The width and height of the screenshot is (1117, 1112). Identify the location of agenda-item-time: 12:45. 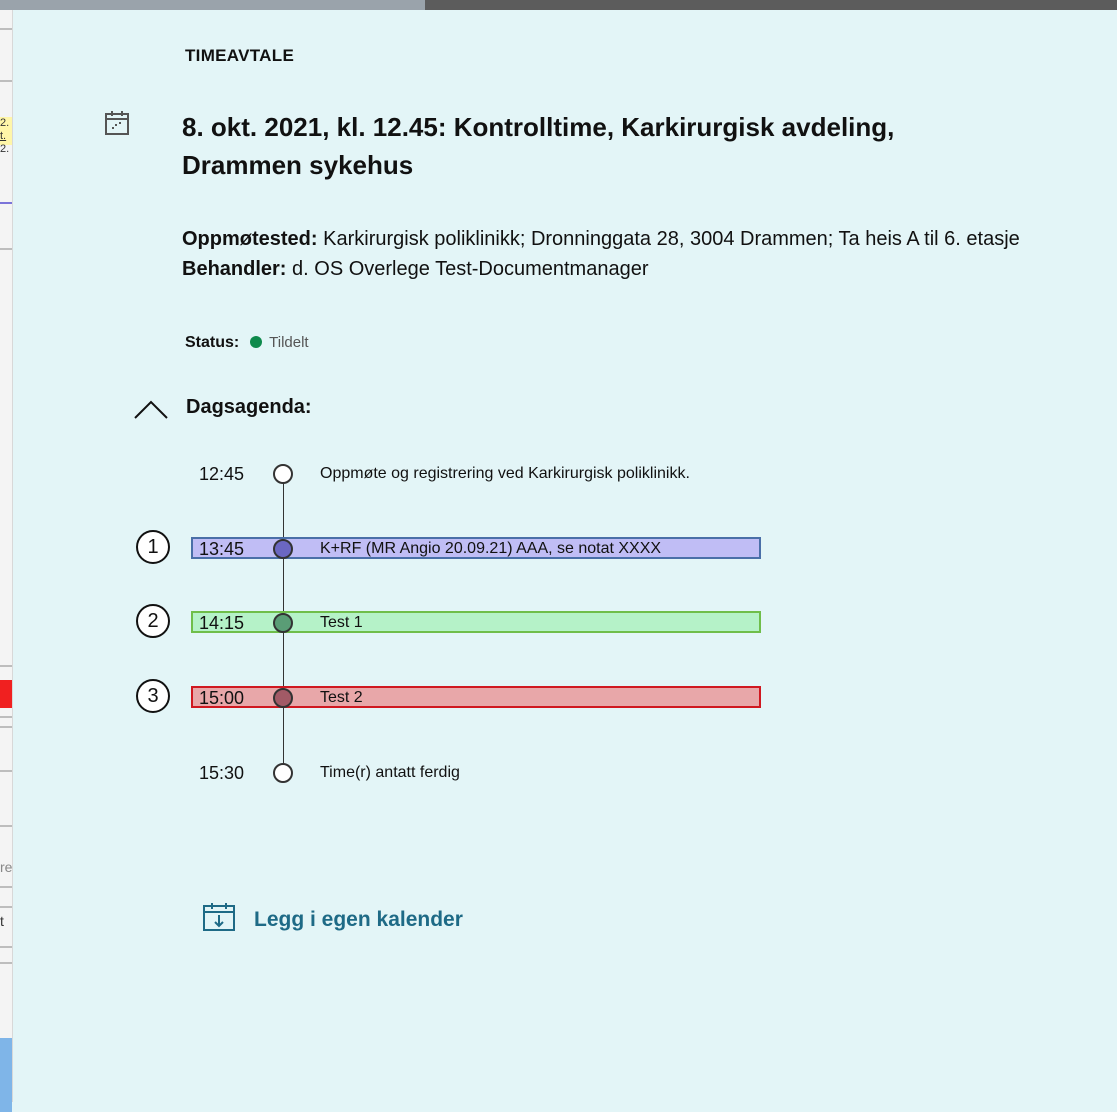
(222, 474).